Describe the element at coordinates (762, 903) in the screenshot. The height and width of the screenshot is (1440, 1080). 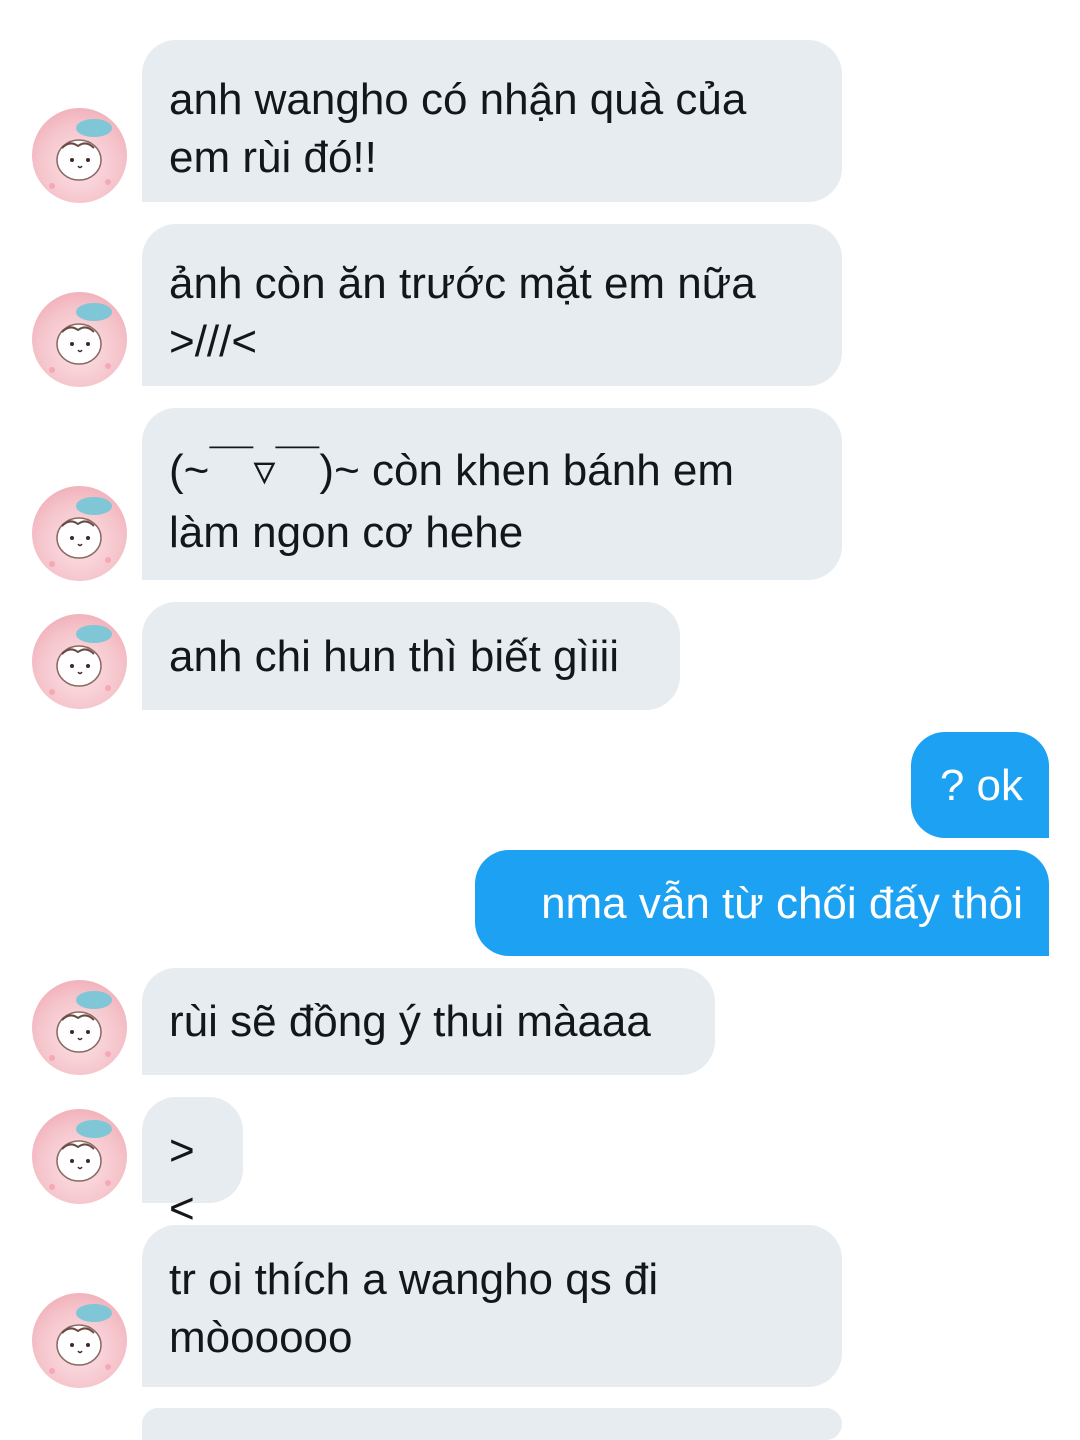
I see `outgoing-message-bubble: nma vẫn từ chối đấy thôi` at that location.